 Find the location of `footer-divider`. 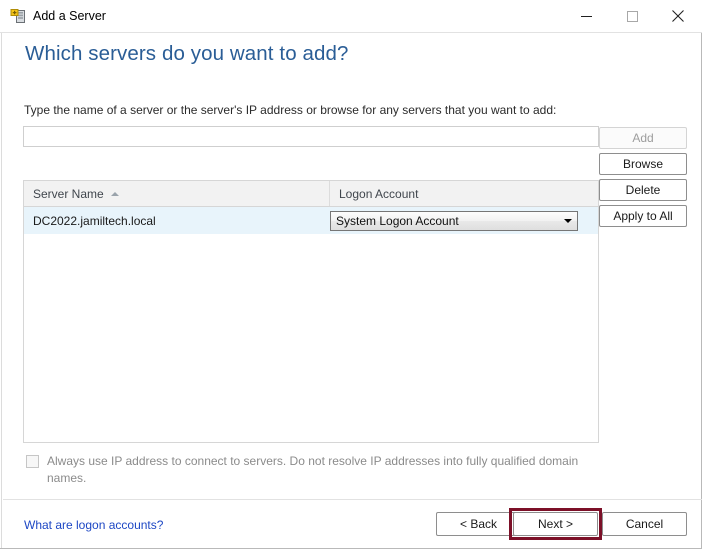

footer-divider is located at coordinates (352, 499).